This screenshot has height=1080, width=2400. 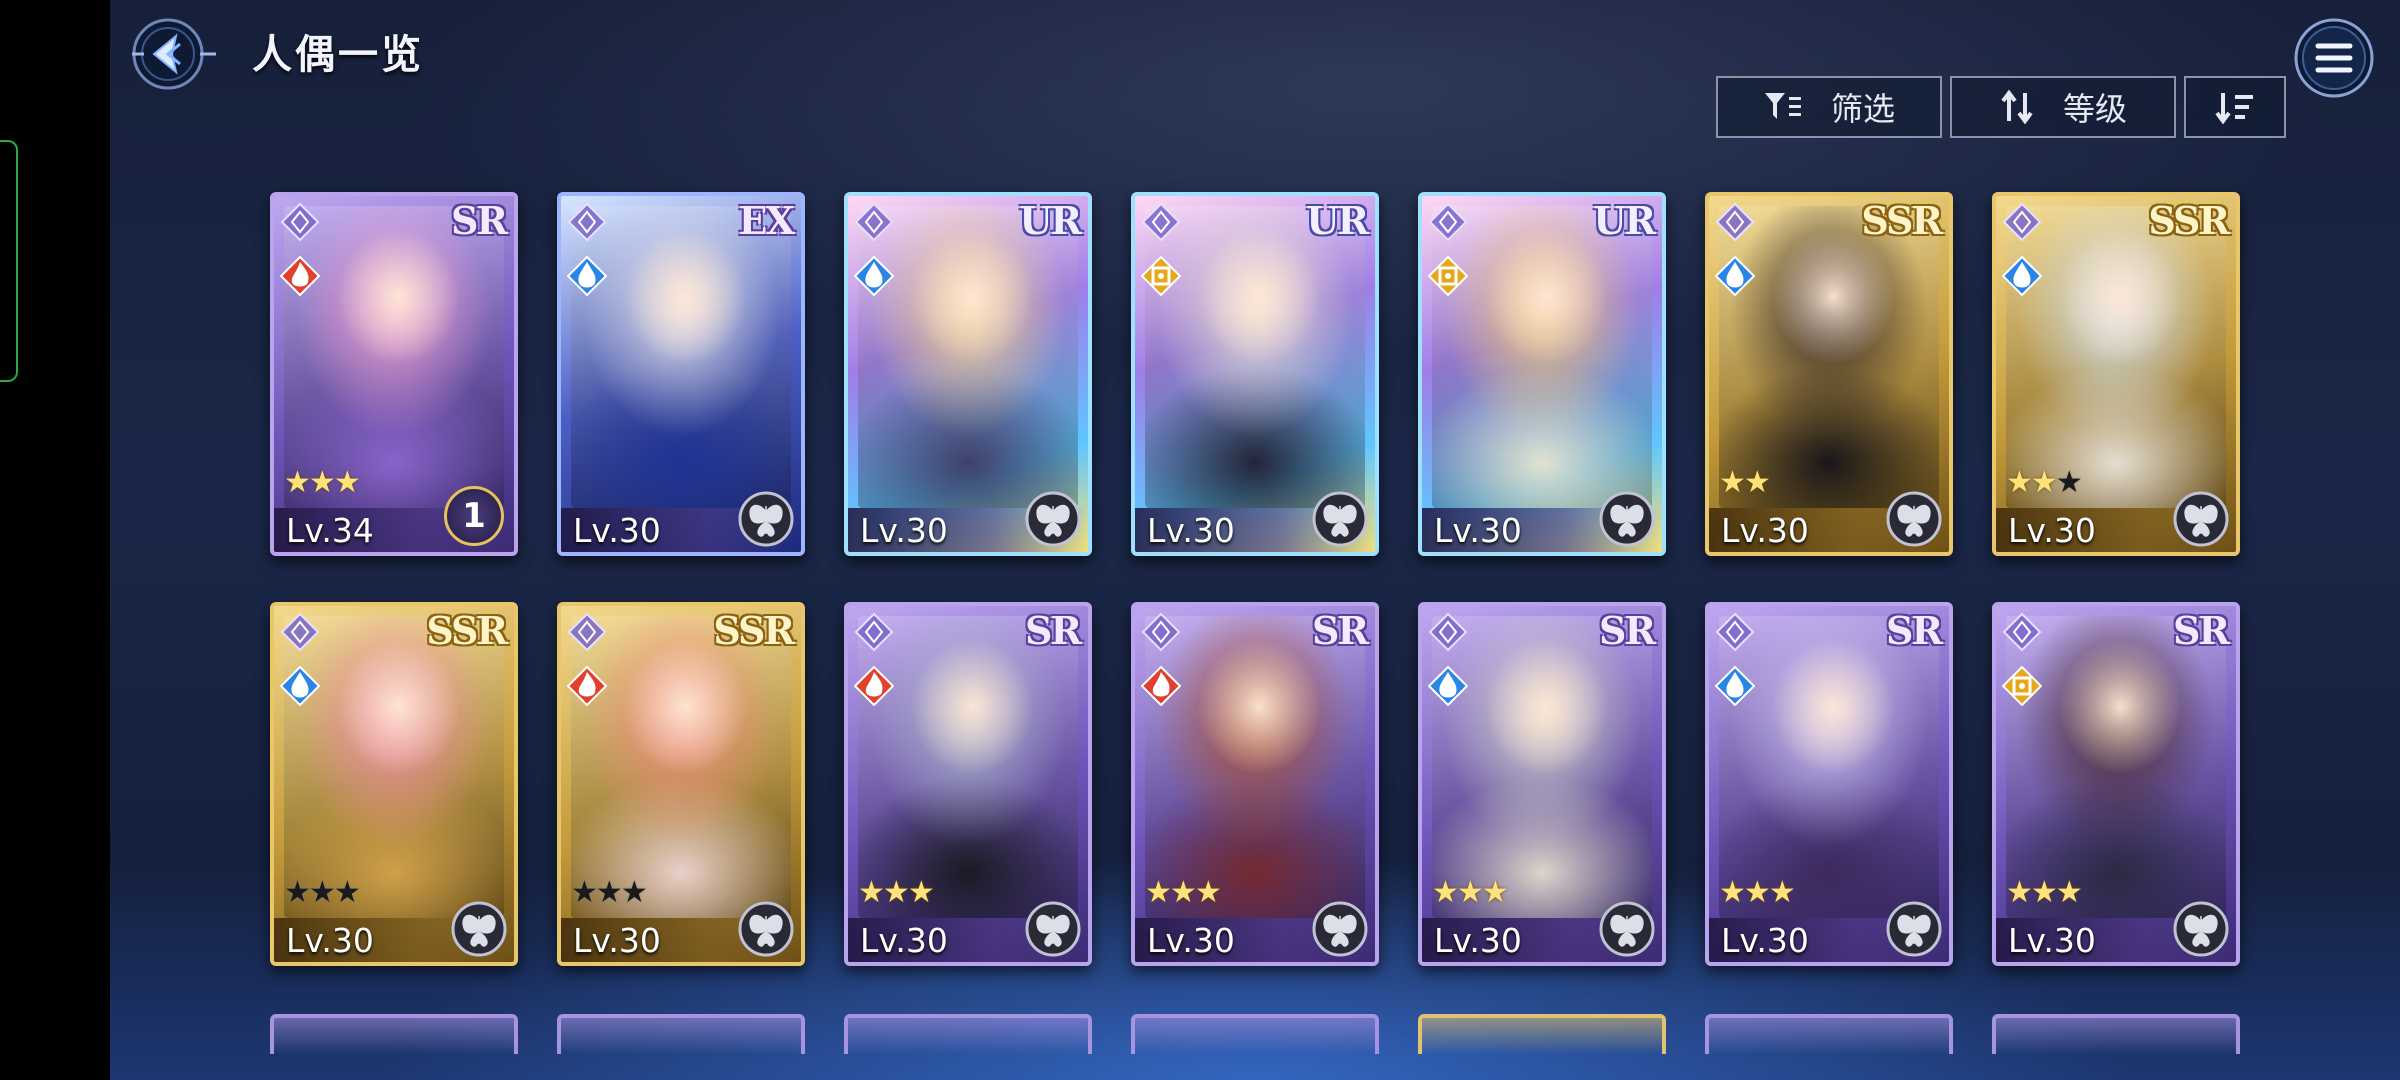 I want to click on character-card: EX Lv.30, so click(x=681, y=374).